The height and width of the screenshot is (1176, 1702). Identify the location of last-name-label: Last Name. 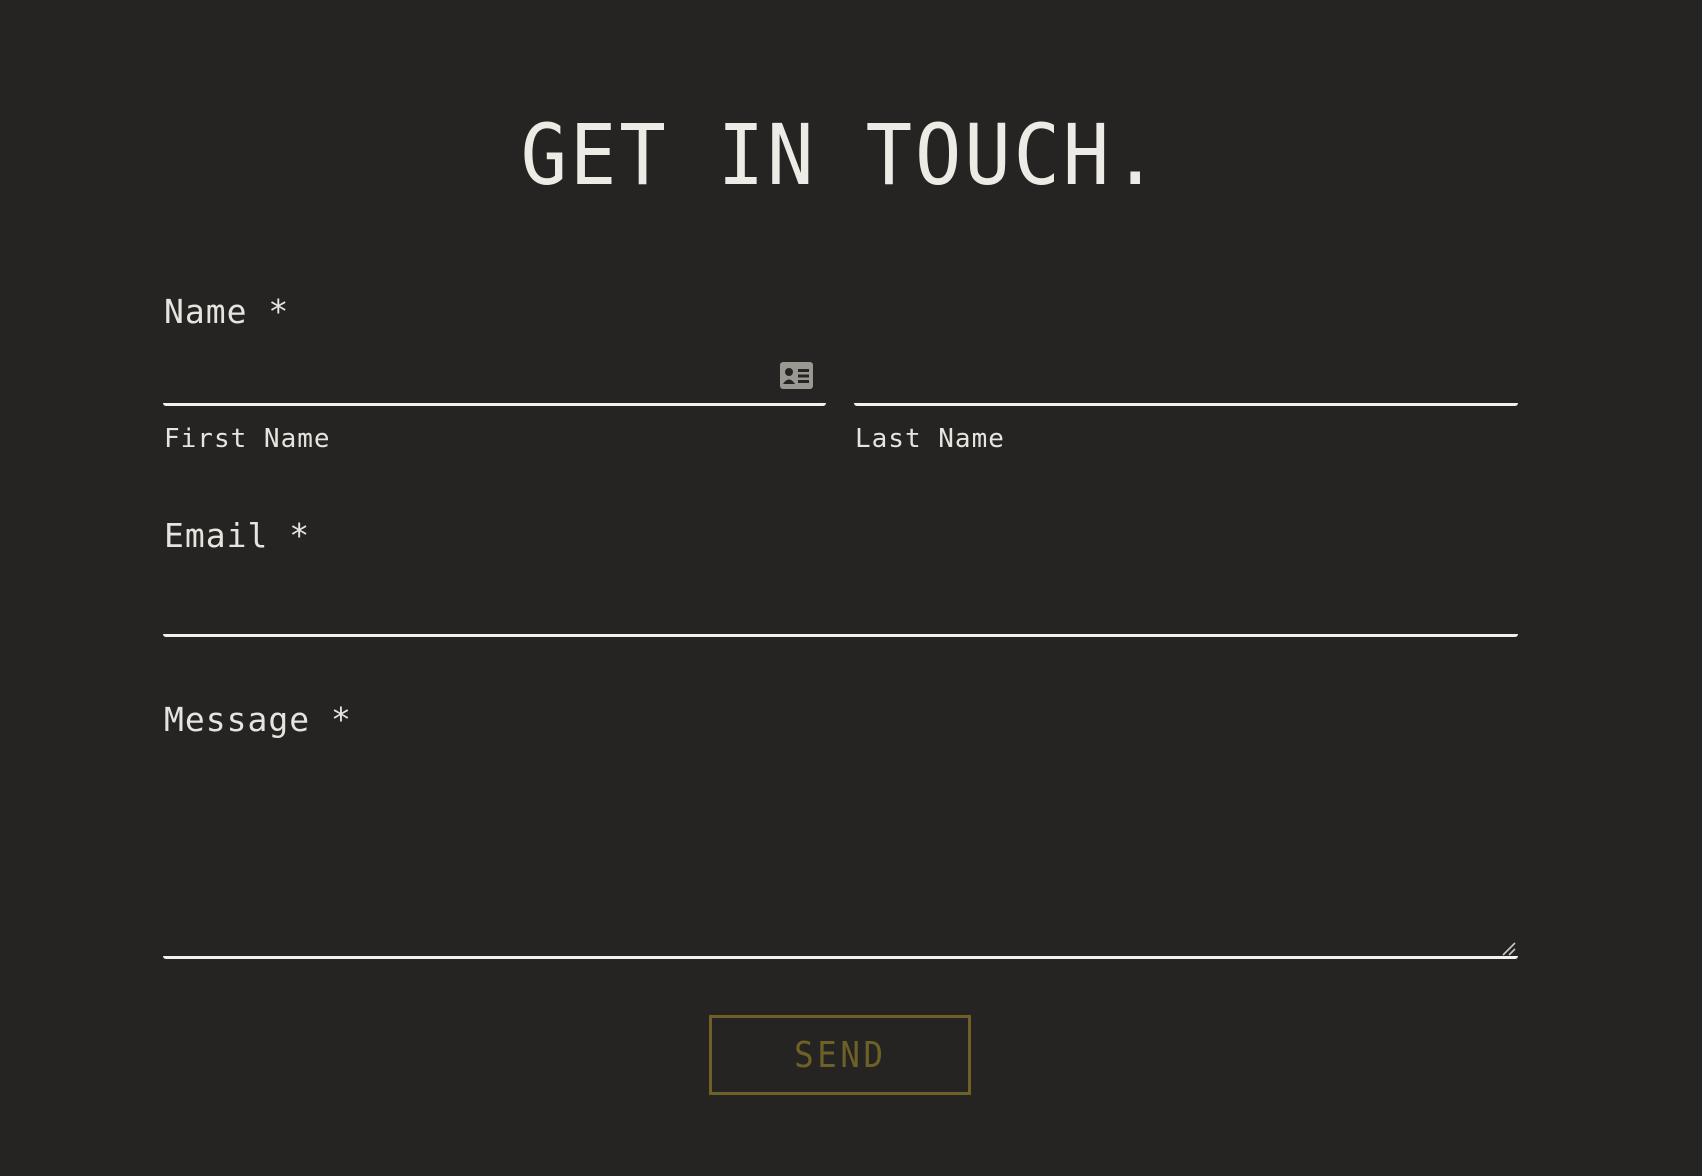
(930, 439).